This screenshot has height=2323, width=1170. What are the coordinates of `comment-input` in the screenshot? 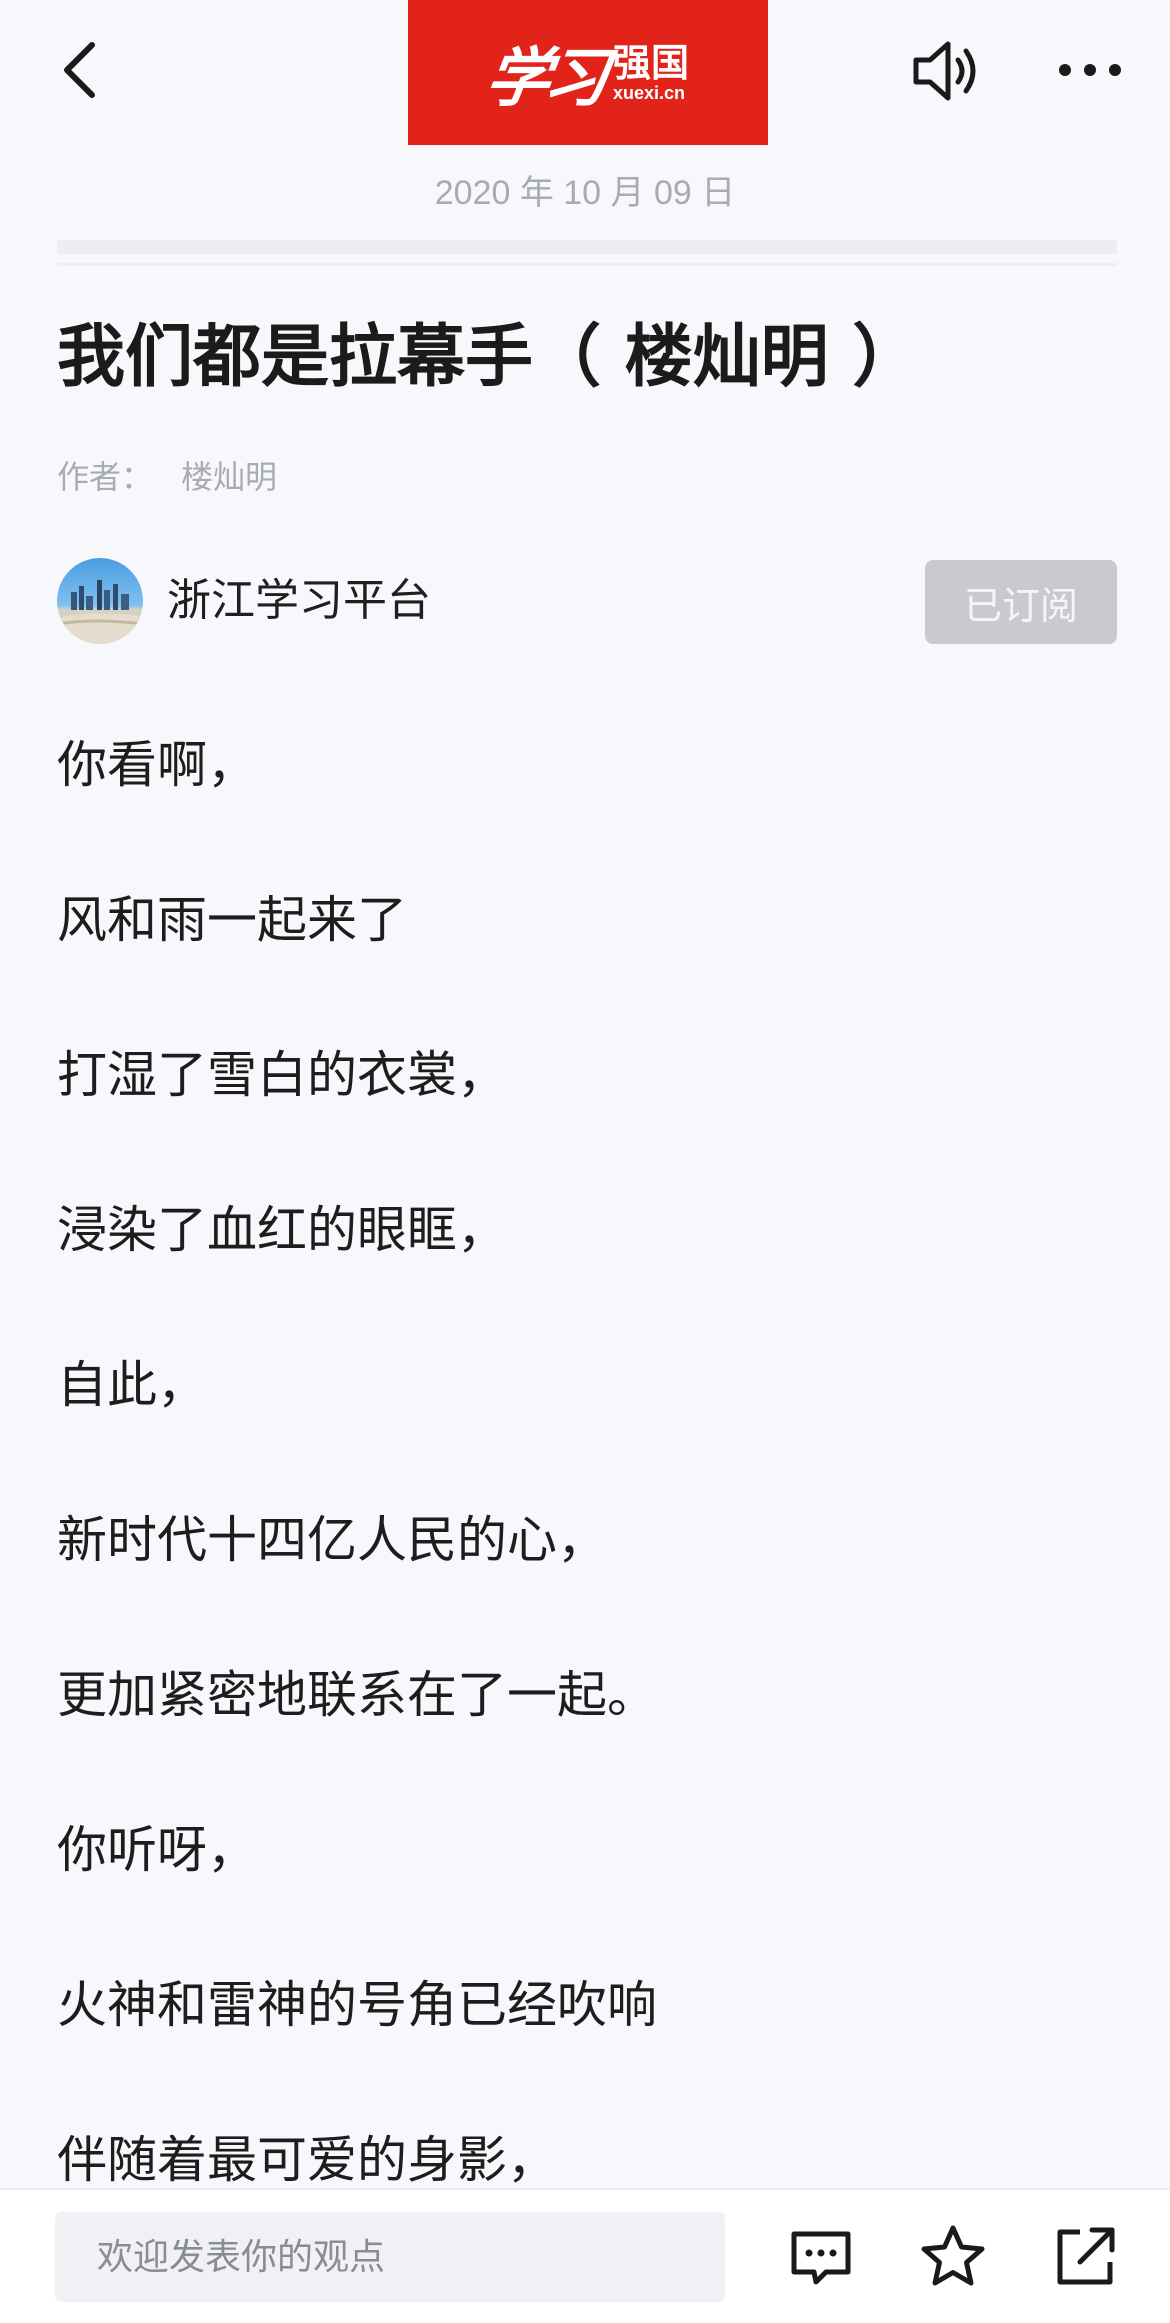 It's located at (390, 2257).